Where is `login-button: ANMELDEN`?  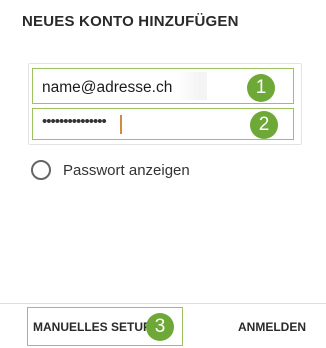 login-button: ANMELDEN is located at coordinates (272, 327).